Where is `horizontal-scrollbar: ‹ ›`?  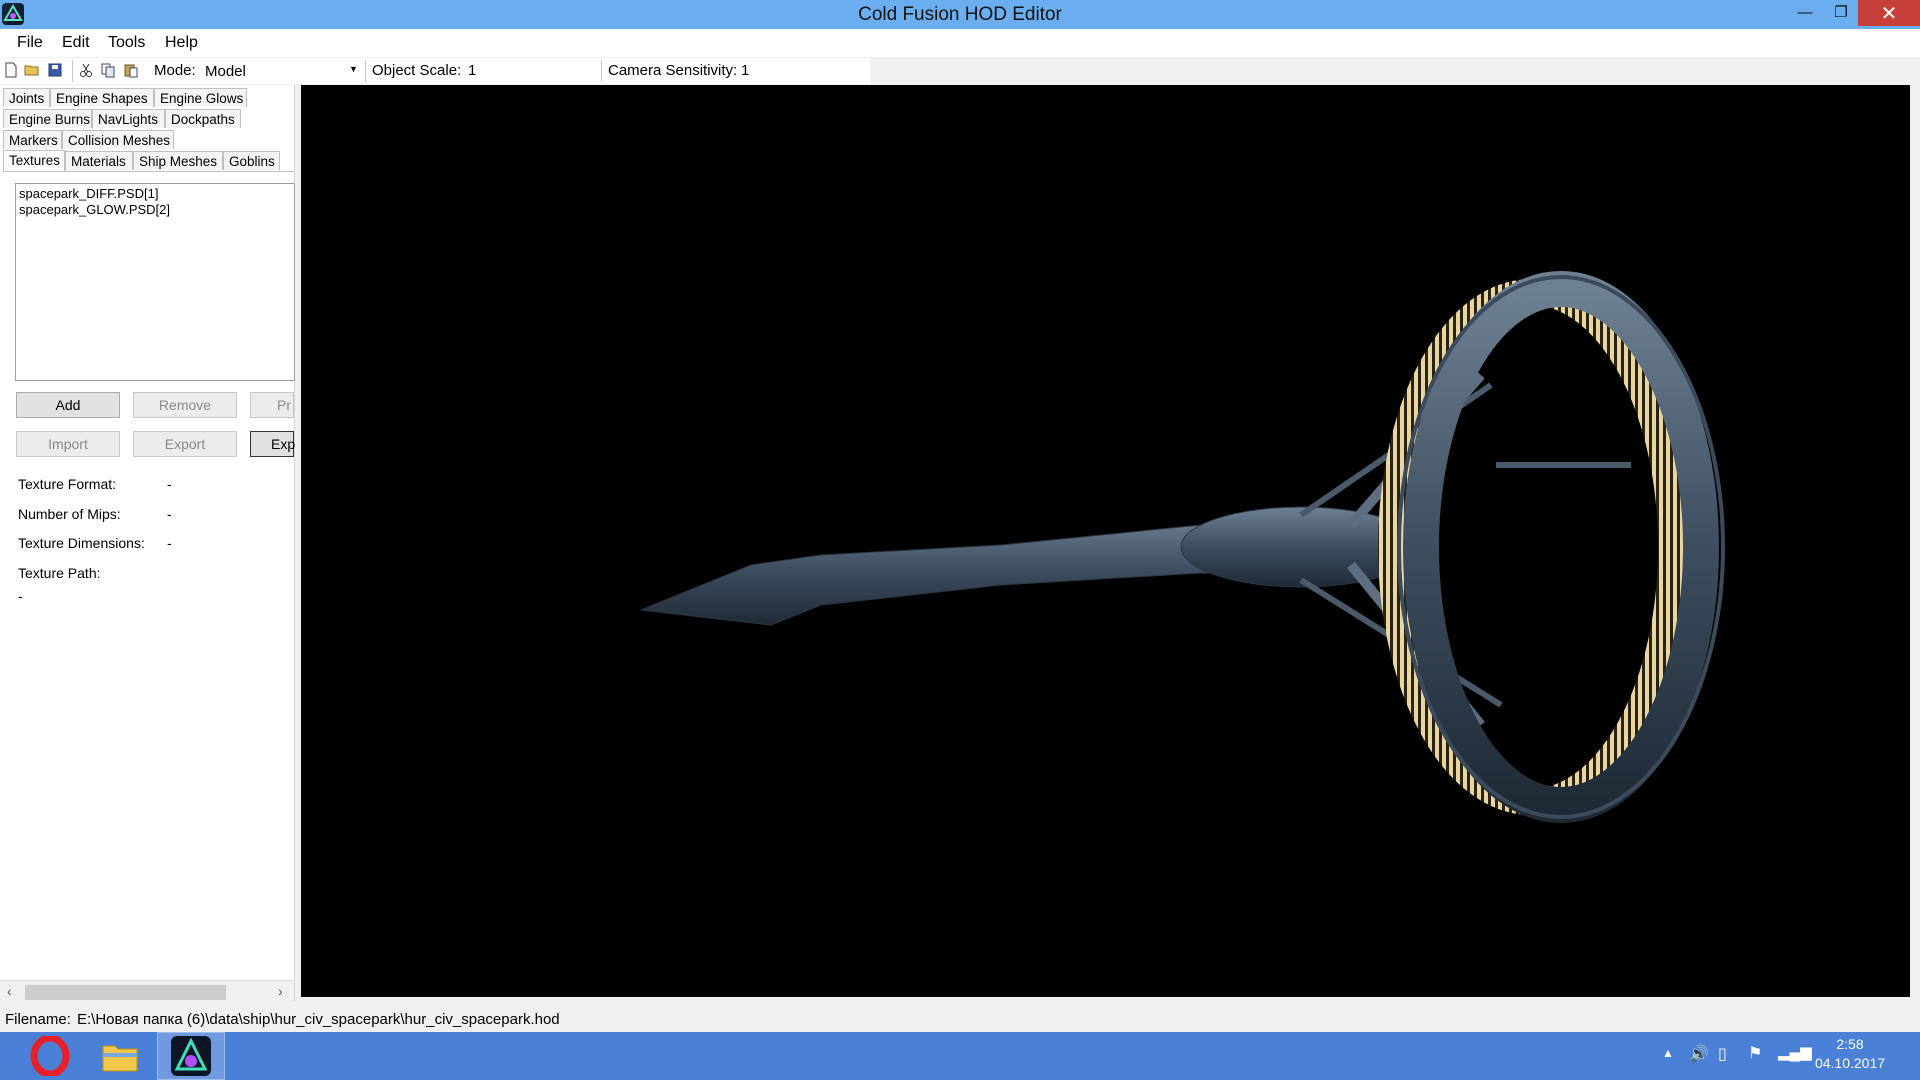
horizontal-scrollbar: ‹ › is located at coordinates (147, 991).